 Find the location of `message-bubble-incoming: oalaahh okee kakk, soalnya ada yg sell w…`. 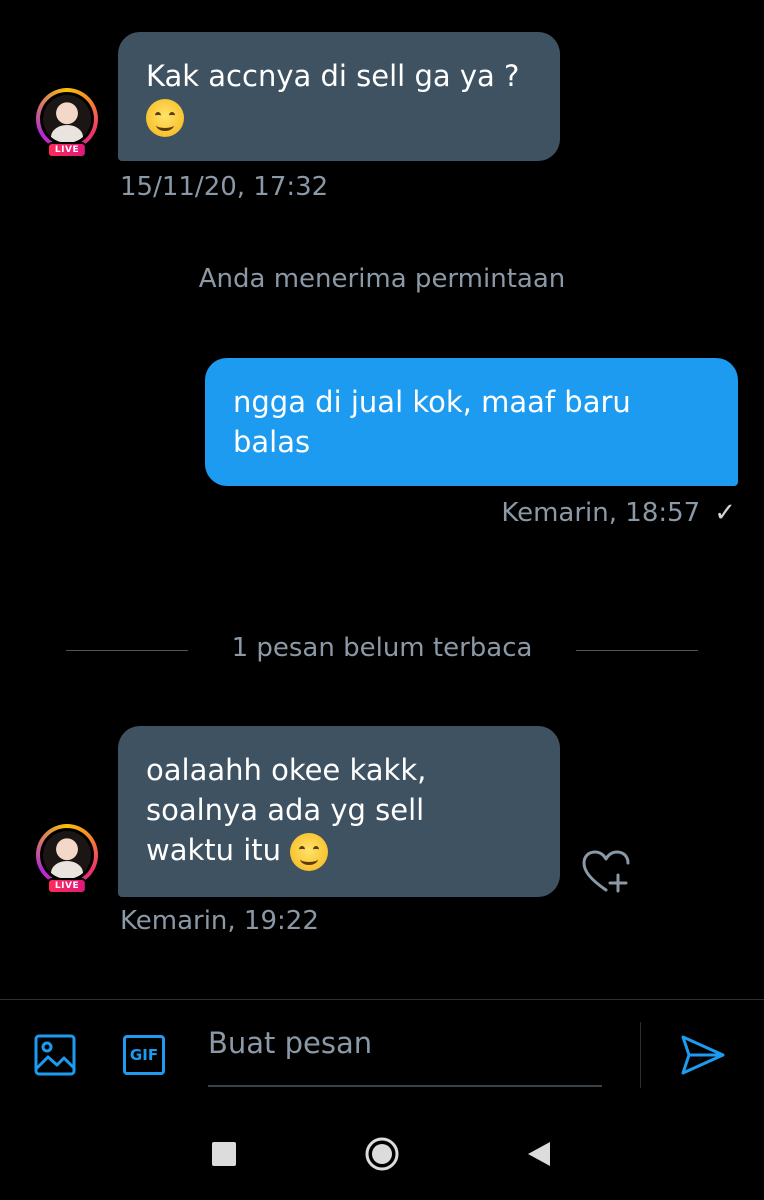

message-bubble-incoming: oalaahh okee kakk, soalnya ada yg sell w… is located at coordinates (339, 811).